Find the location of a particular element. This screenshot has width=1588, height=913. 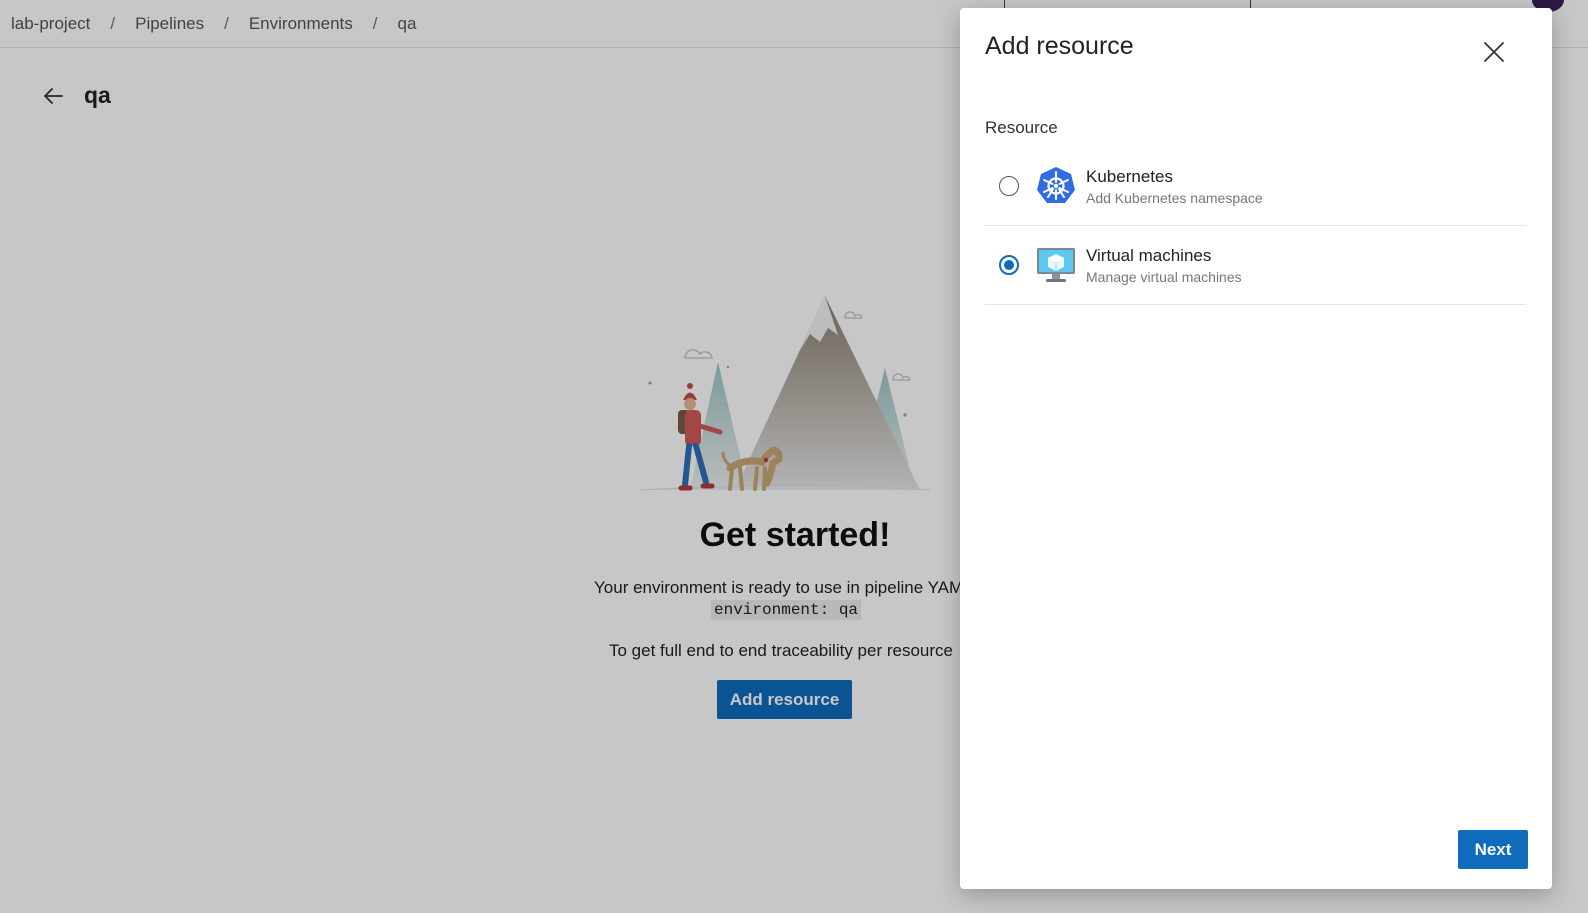

kubernetes-option-title: Kubernetes is located at coordinates (1129, 176).